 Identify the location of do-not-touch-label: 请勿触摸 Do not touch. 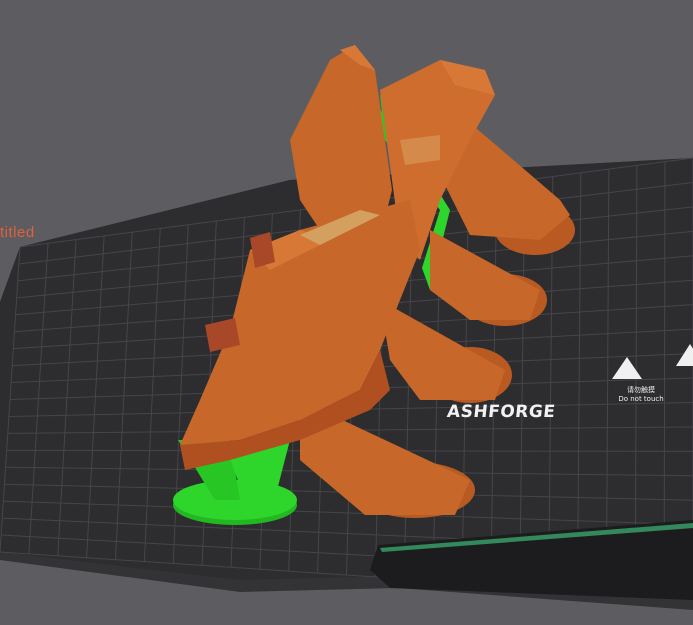
(641, 384).